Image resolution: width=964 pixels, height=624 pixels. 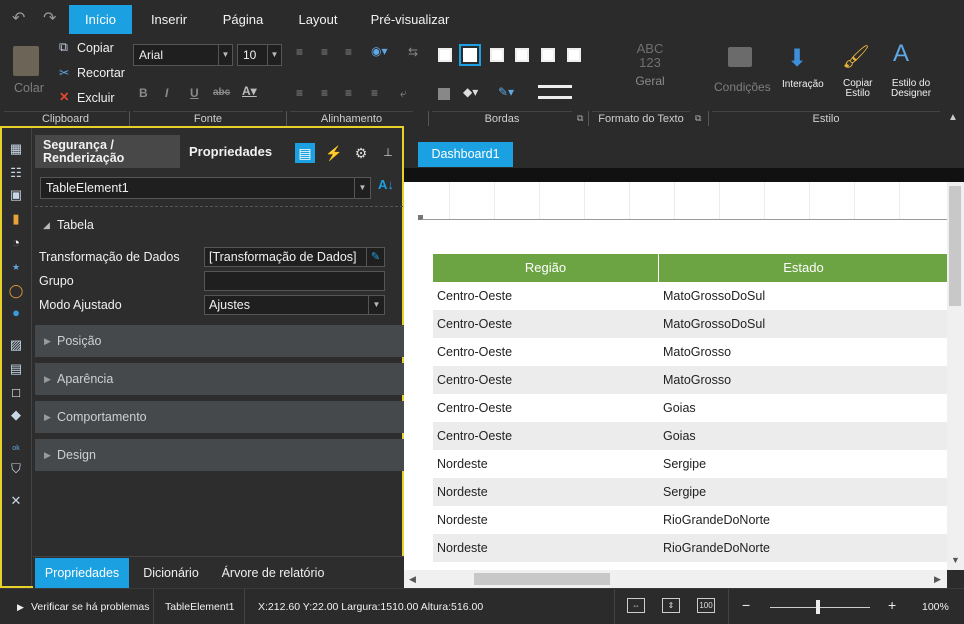 I want to click on tab-inserir: Inserir, so click(x=169, y=19).